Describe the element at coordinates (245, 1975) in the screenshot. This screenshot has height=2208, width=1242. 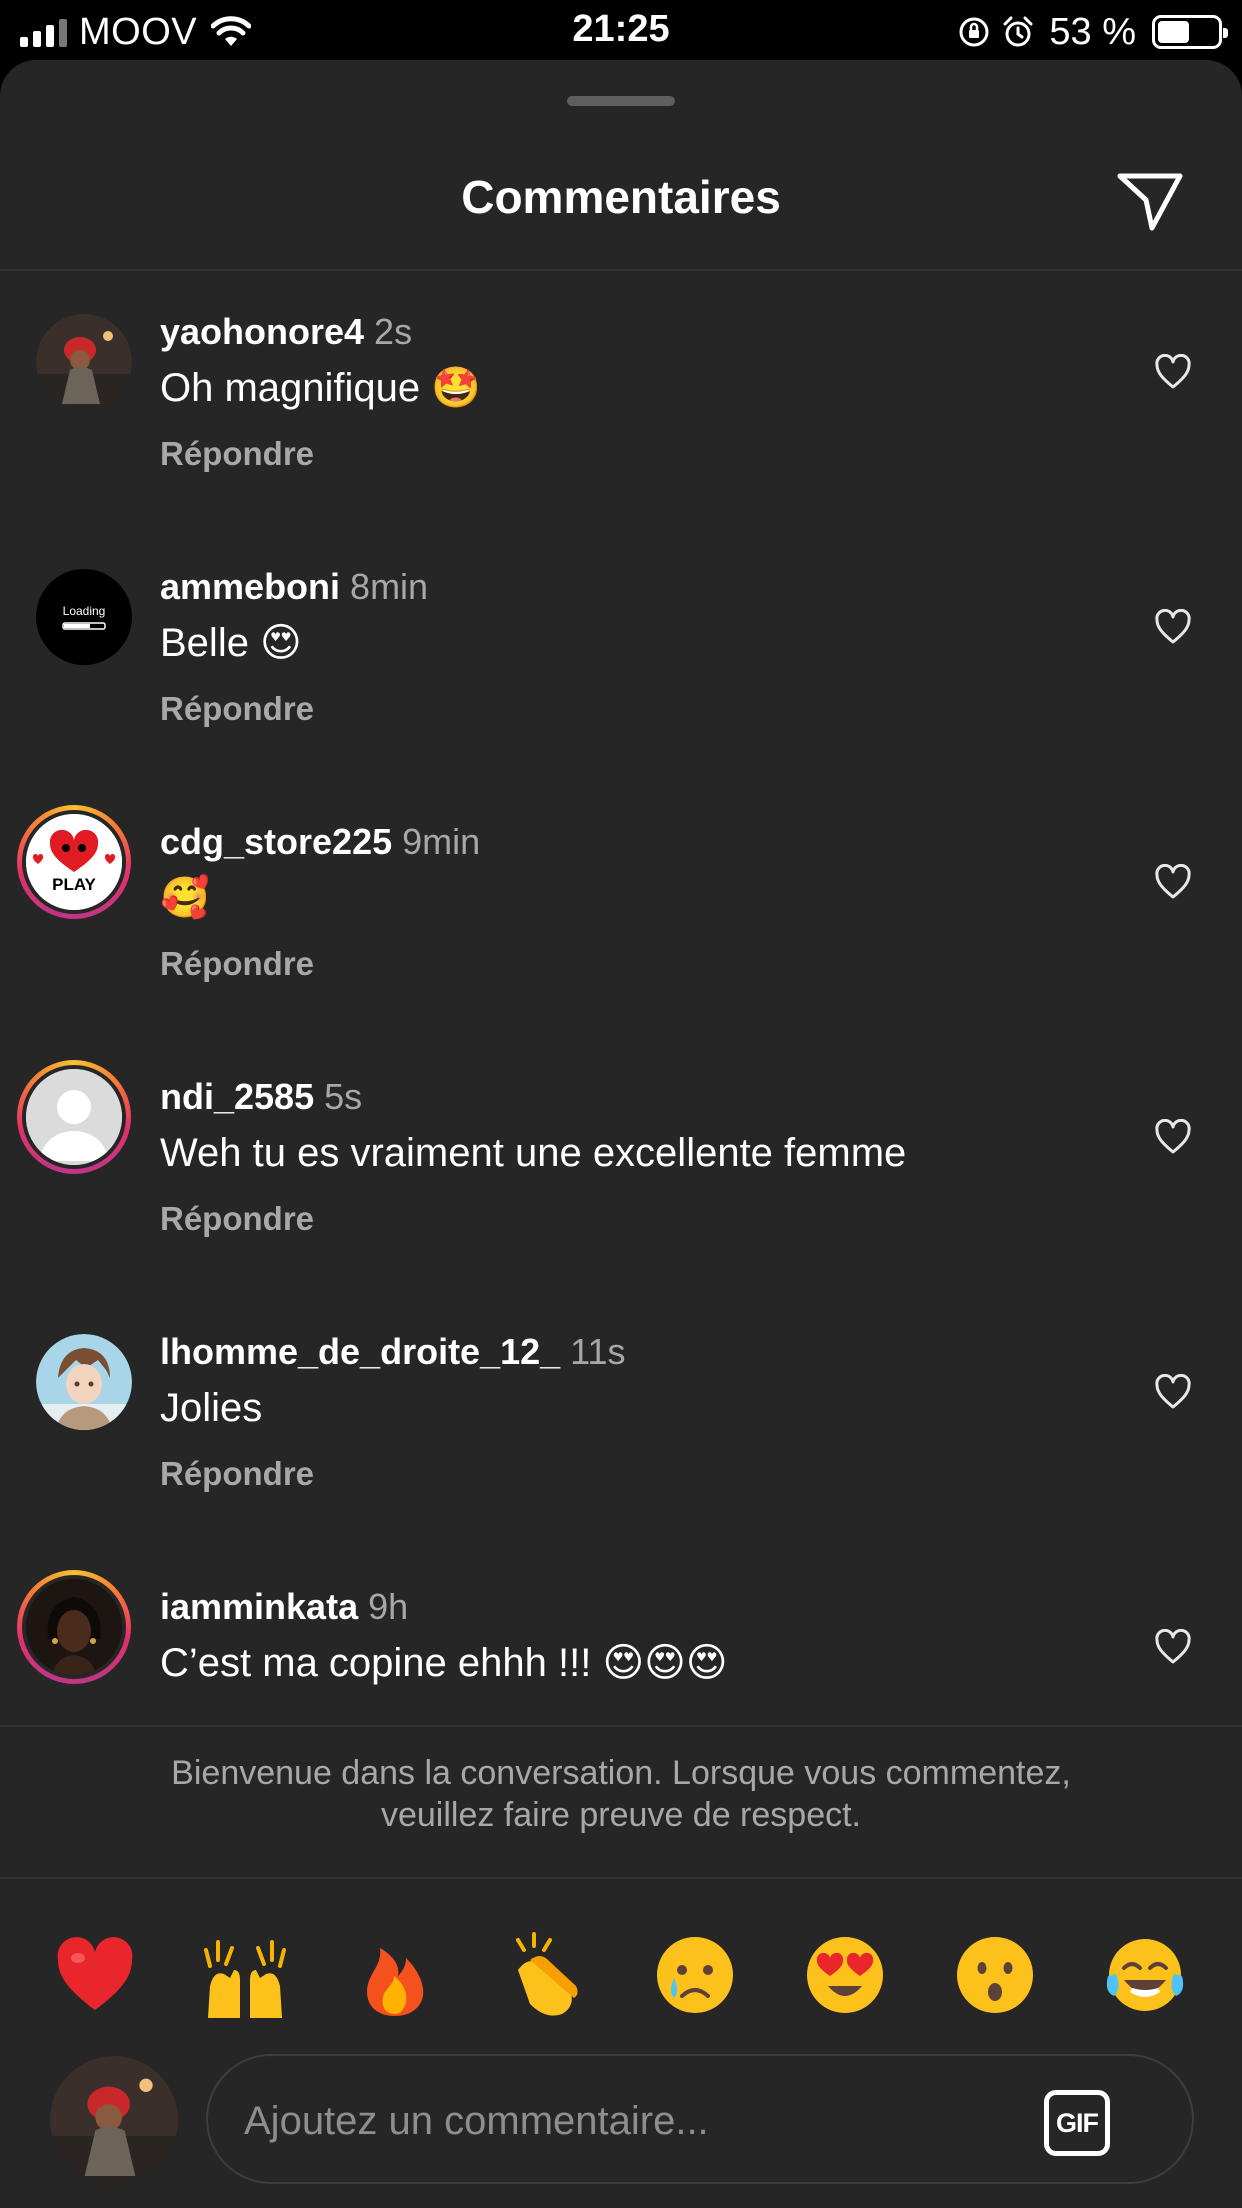
I see `raising-hands-emoji` at that location.